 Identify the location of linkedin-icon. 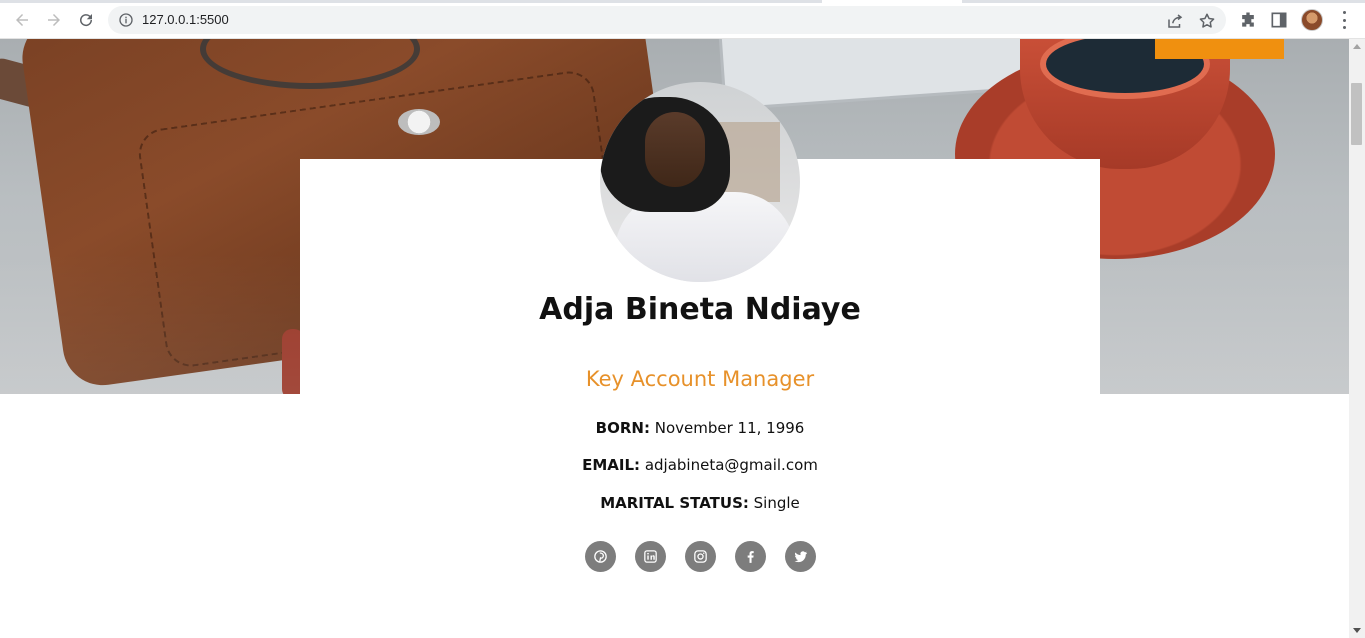
(650, 556).